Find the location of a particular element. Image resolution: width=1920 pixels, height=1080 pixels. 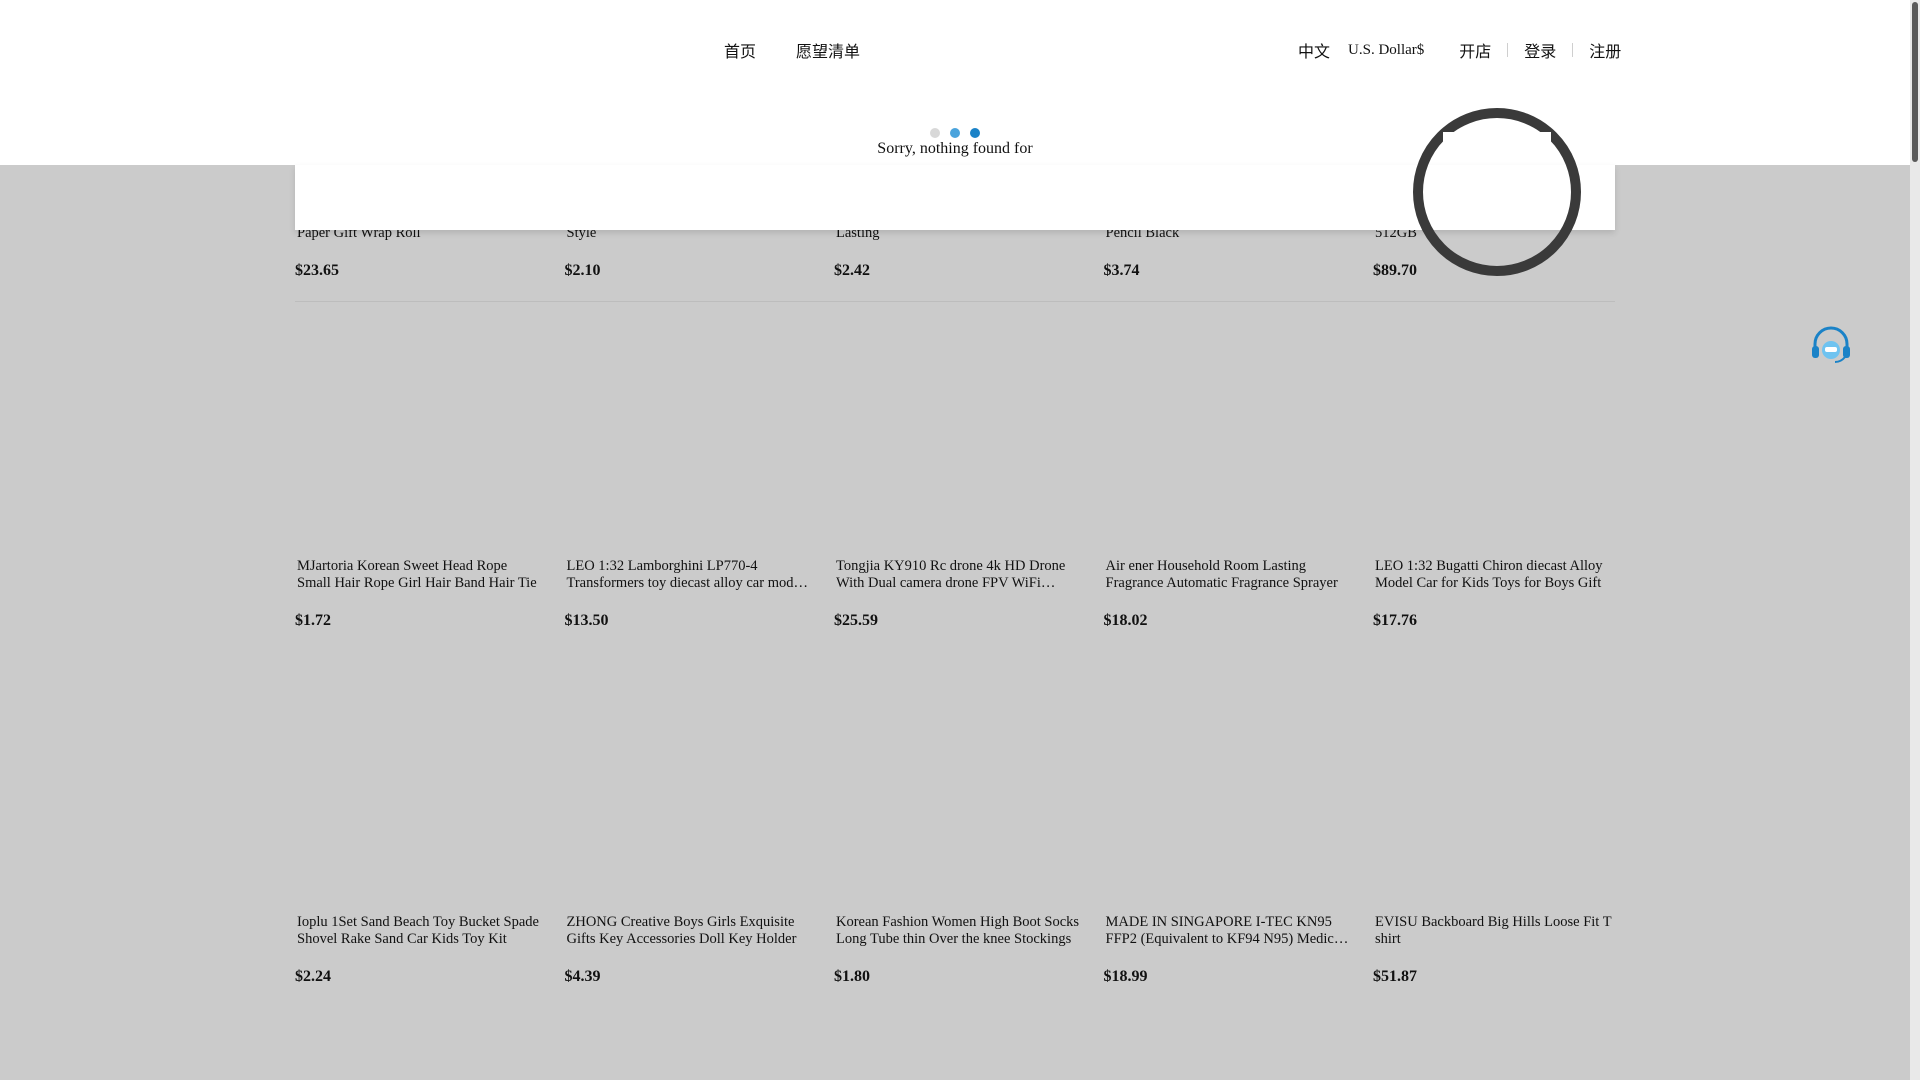

page-scrollbar is located at coordinates (1915, 540).